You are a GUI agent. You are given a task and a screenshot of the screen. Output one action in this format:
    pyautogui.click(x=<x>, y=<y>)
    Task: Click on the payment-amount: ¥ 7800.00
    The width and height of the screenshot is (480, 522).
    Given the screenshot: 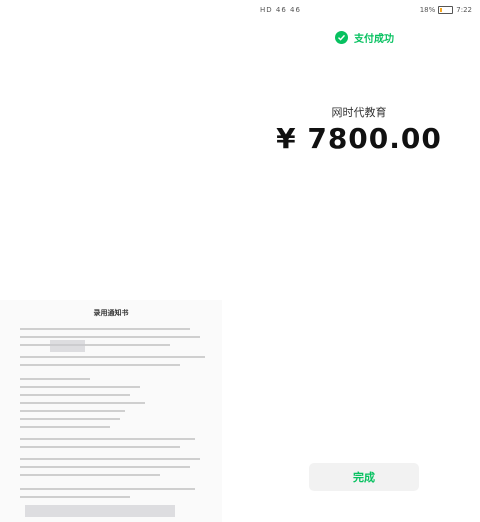 What is the action you would take?
    pyautogui.click(x=359, y=138)
    